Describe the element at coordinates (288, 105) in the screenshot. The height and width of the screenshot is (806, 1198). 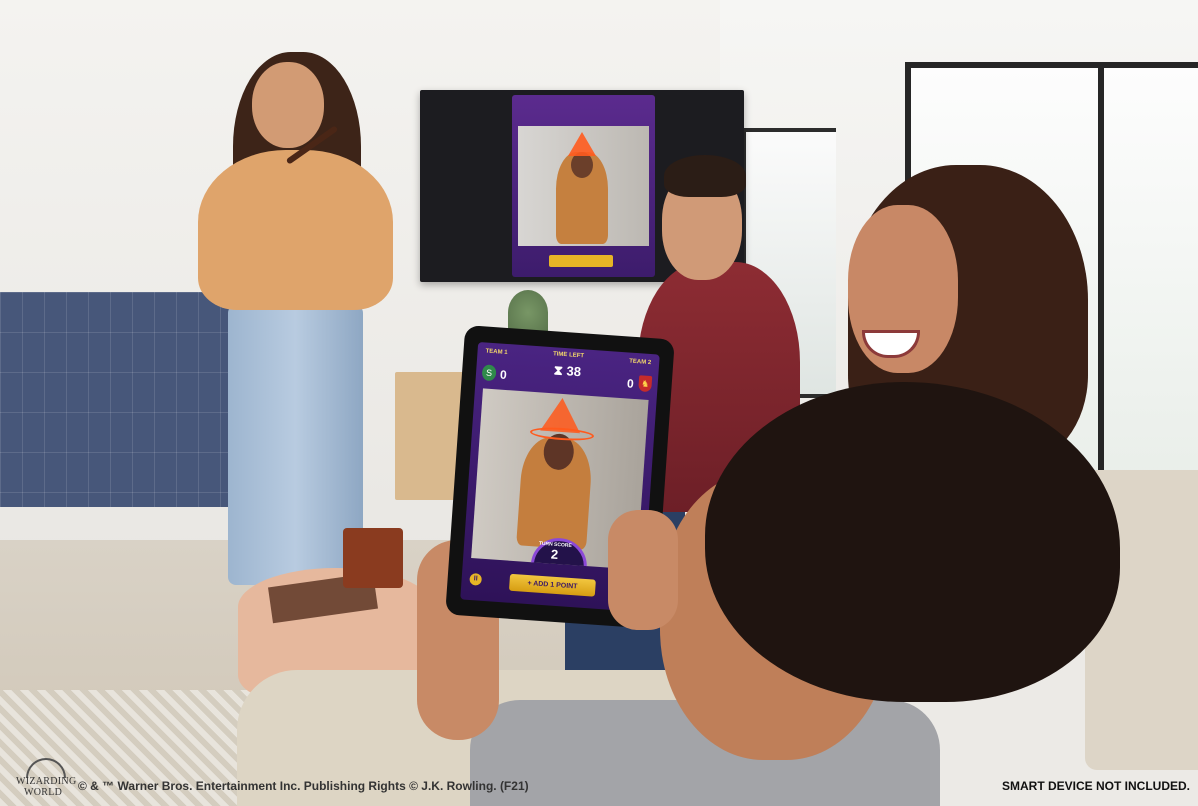
I see `girl-face` at that location.